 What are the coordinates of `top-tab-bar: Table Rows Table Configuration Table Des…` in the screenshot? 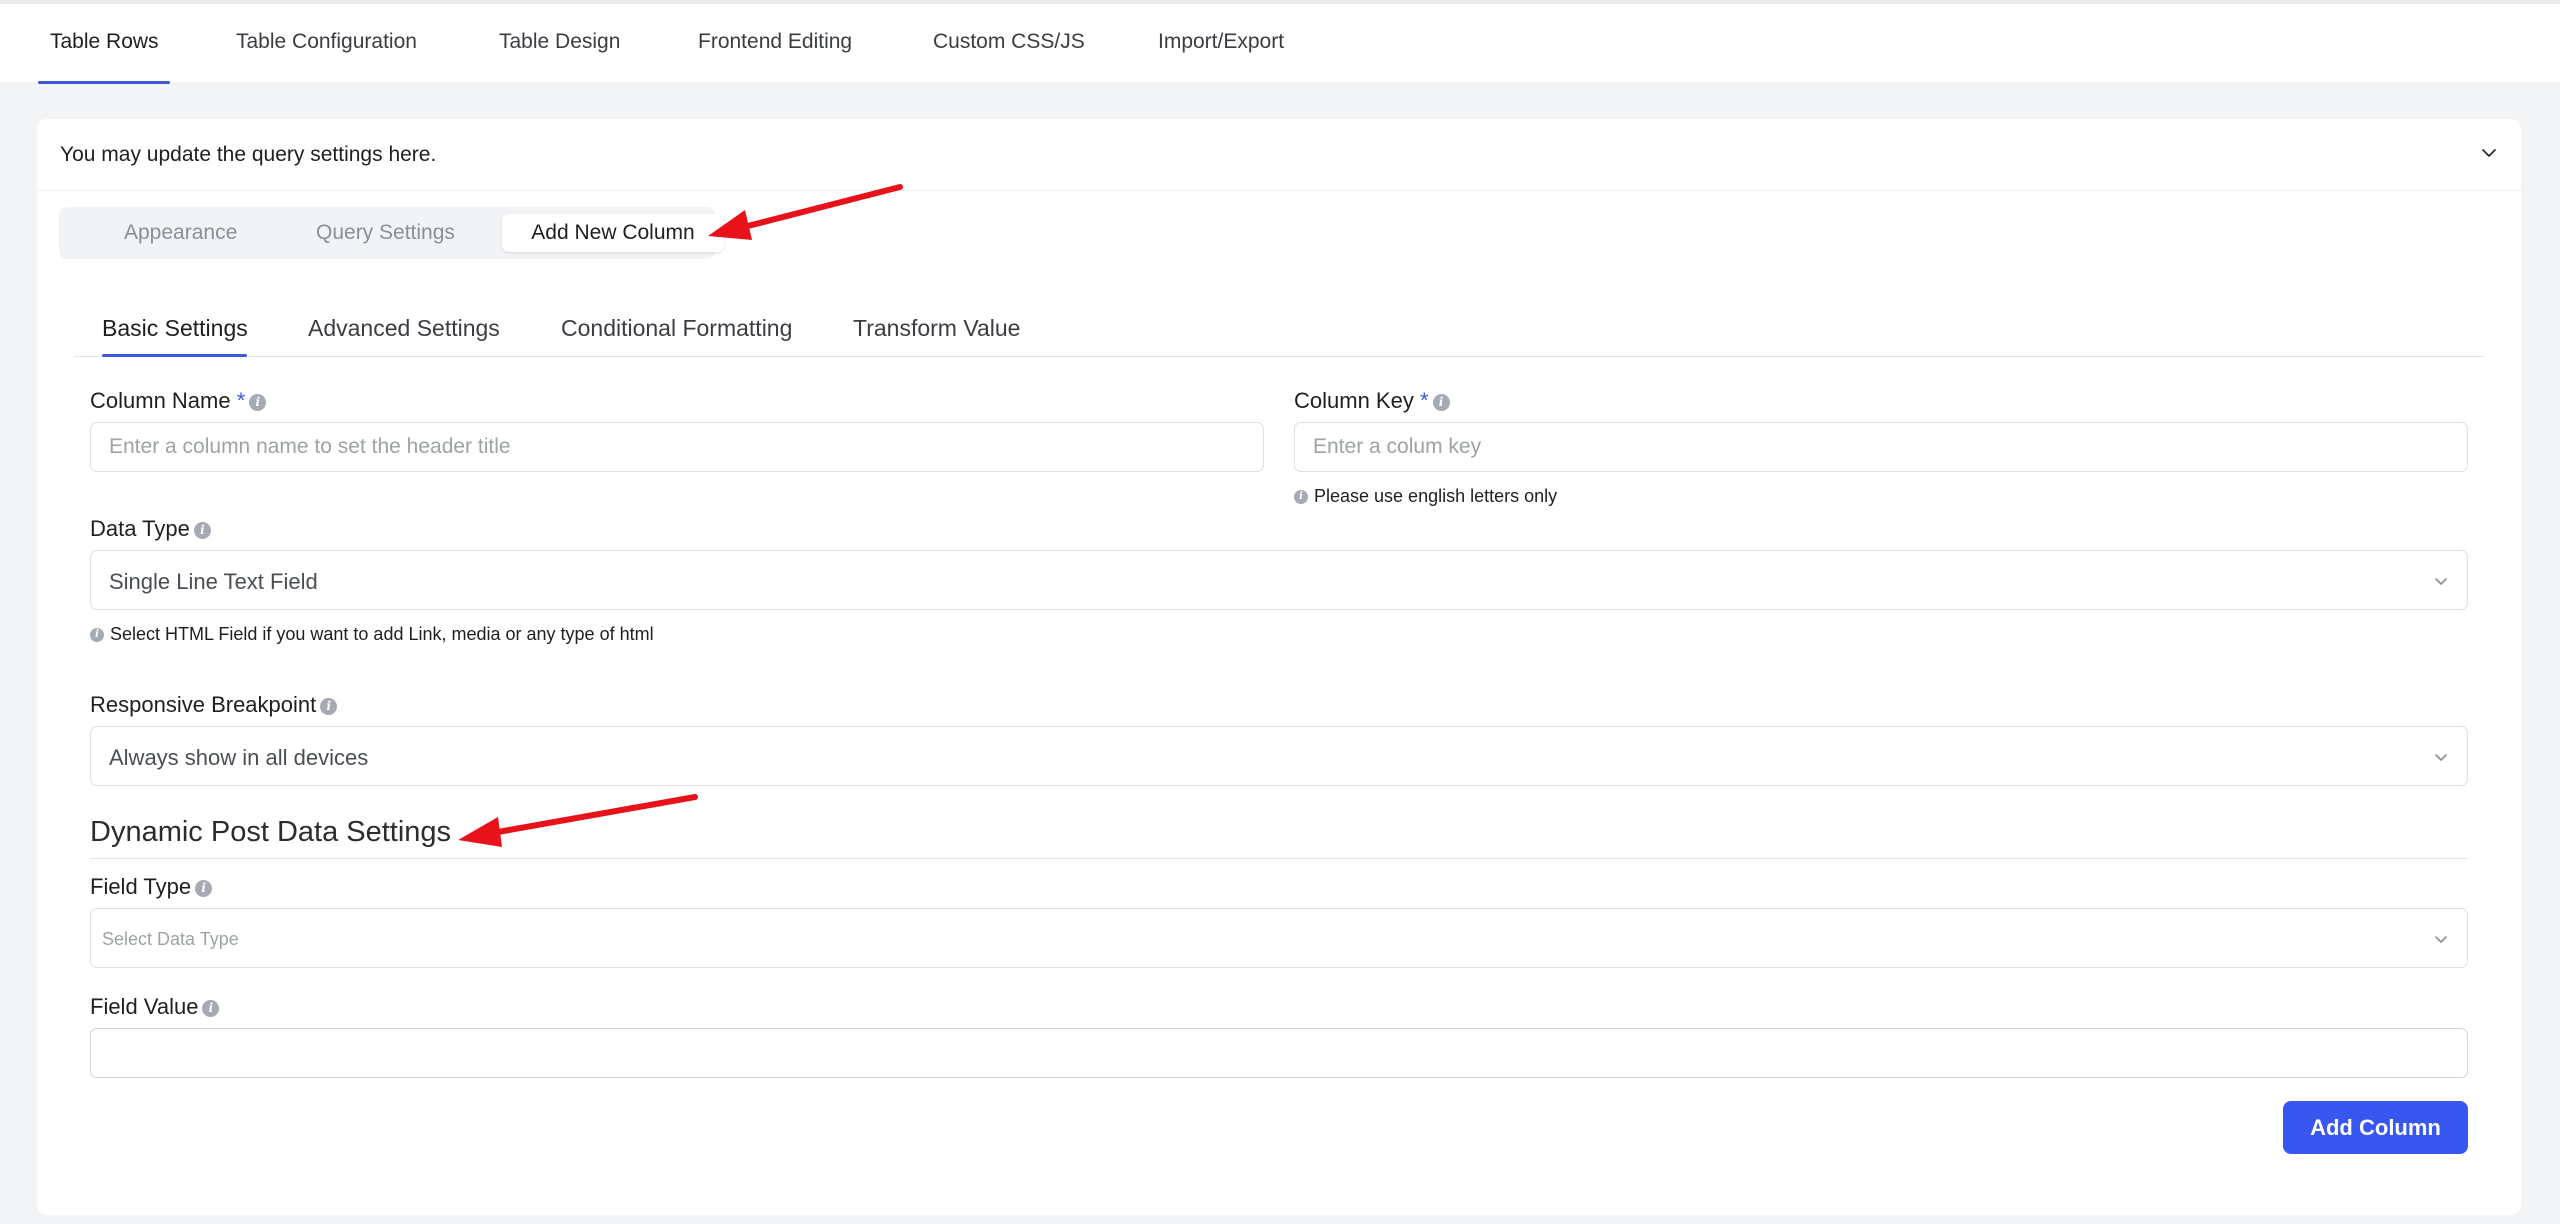 It's located at (1280, 42).